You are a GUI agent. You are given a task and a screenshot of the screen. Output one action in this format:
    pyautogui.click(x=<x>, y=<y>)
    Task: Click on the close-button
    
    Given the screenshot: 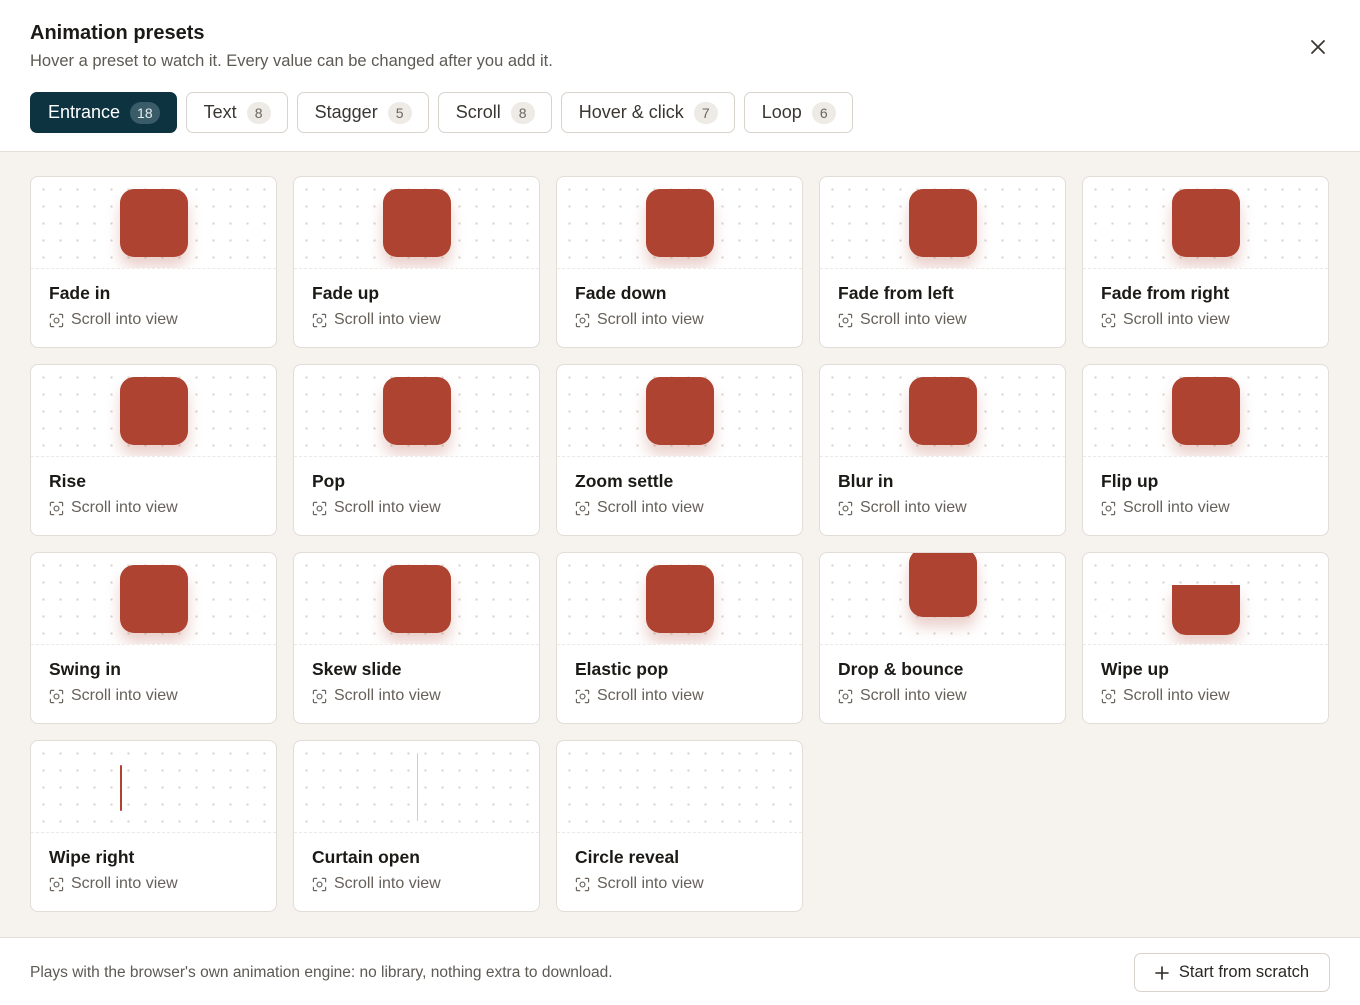 What is the action you would take?
    pyautogui.click(x=1318, y=47)
    